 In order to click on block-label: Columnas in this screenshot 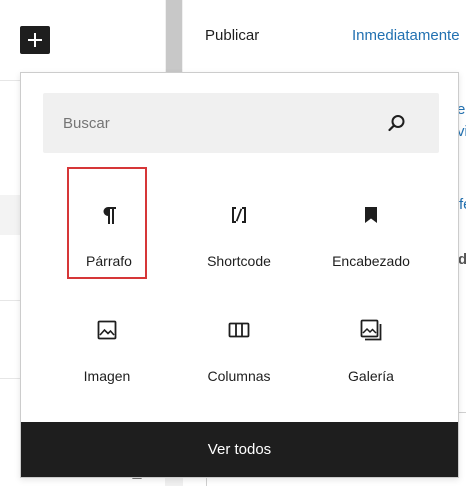, I will do `click(239, 376)`.